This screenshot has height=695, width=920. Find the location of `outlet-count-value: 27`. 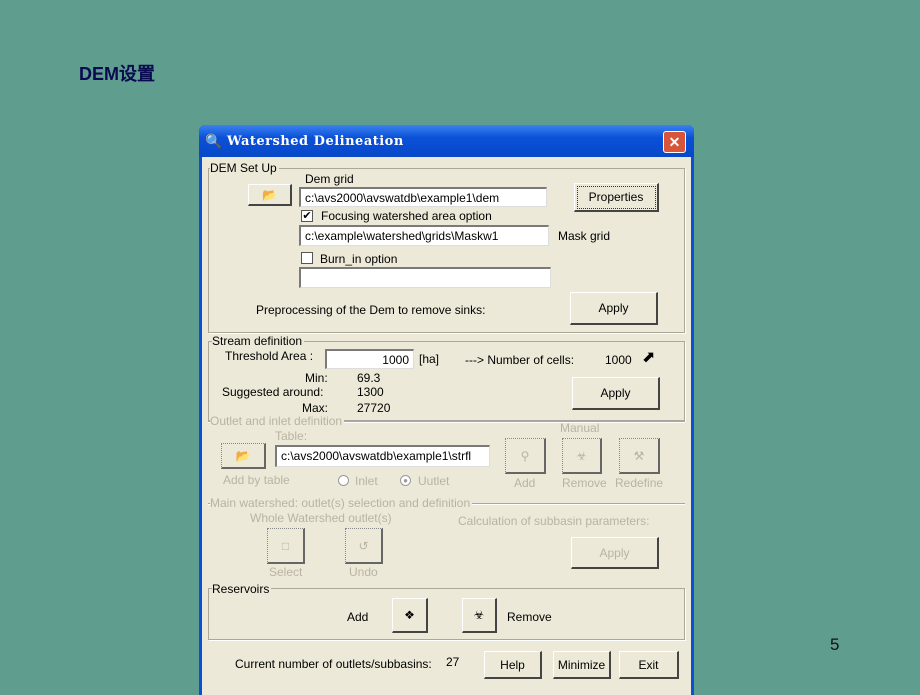

outlet-count-value: 27 is located at coordinates (453, 662).